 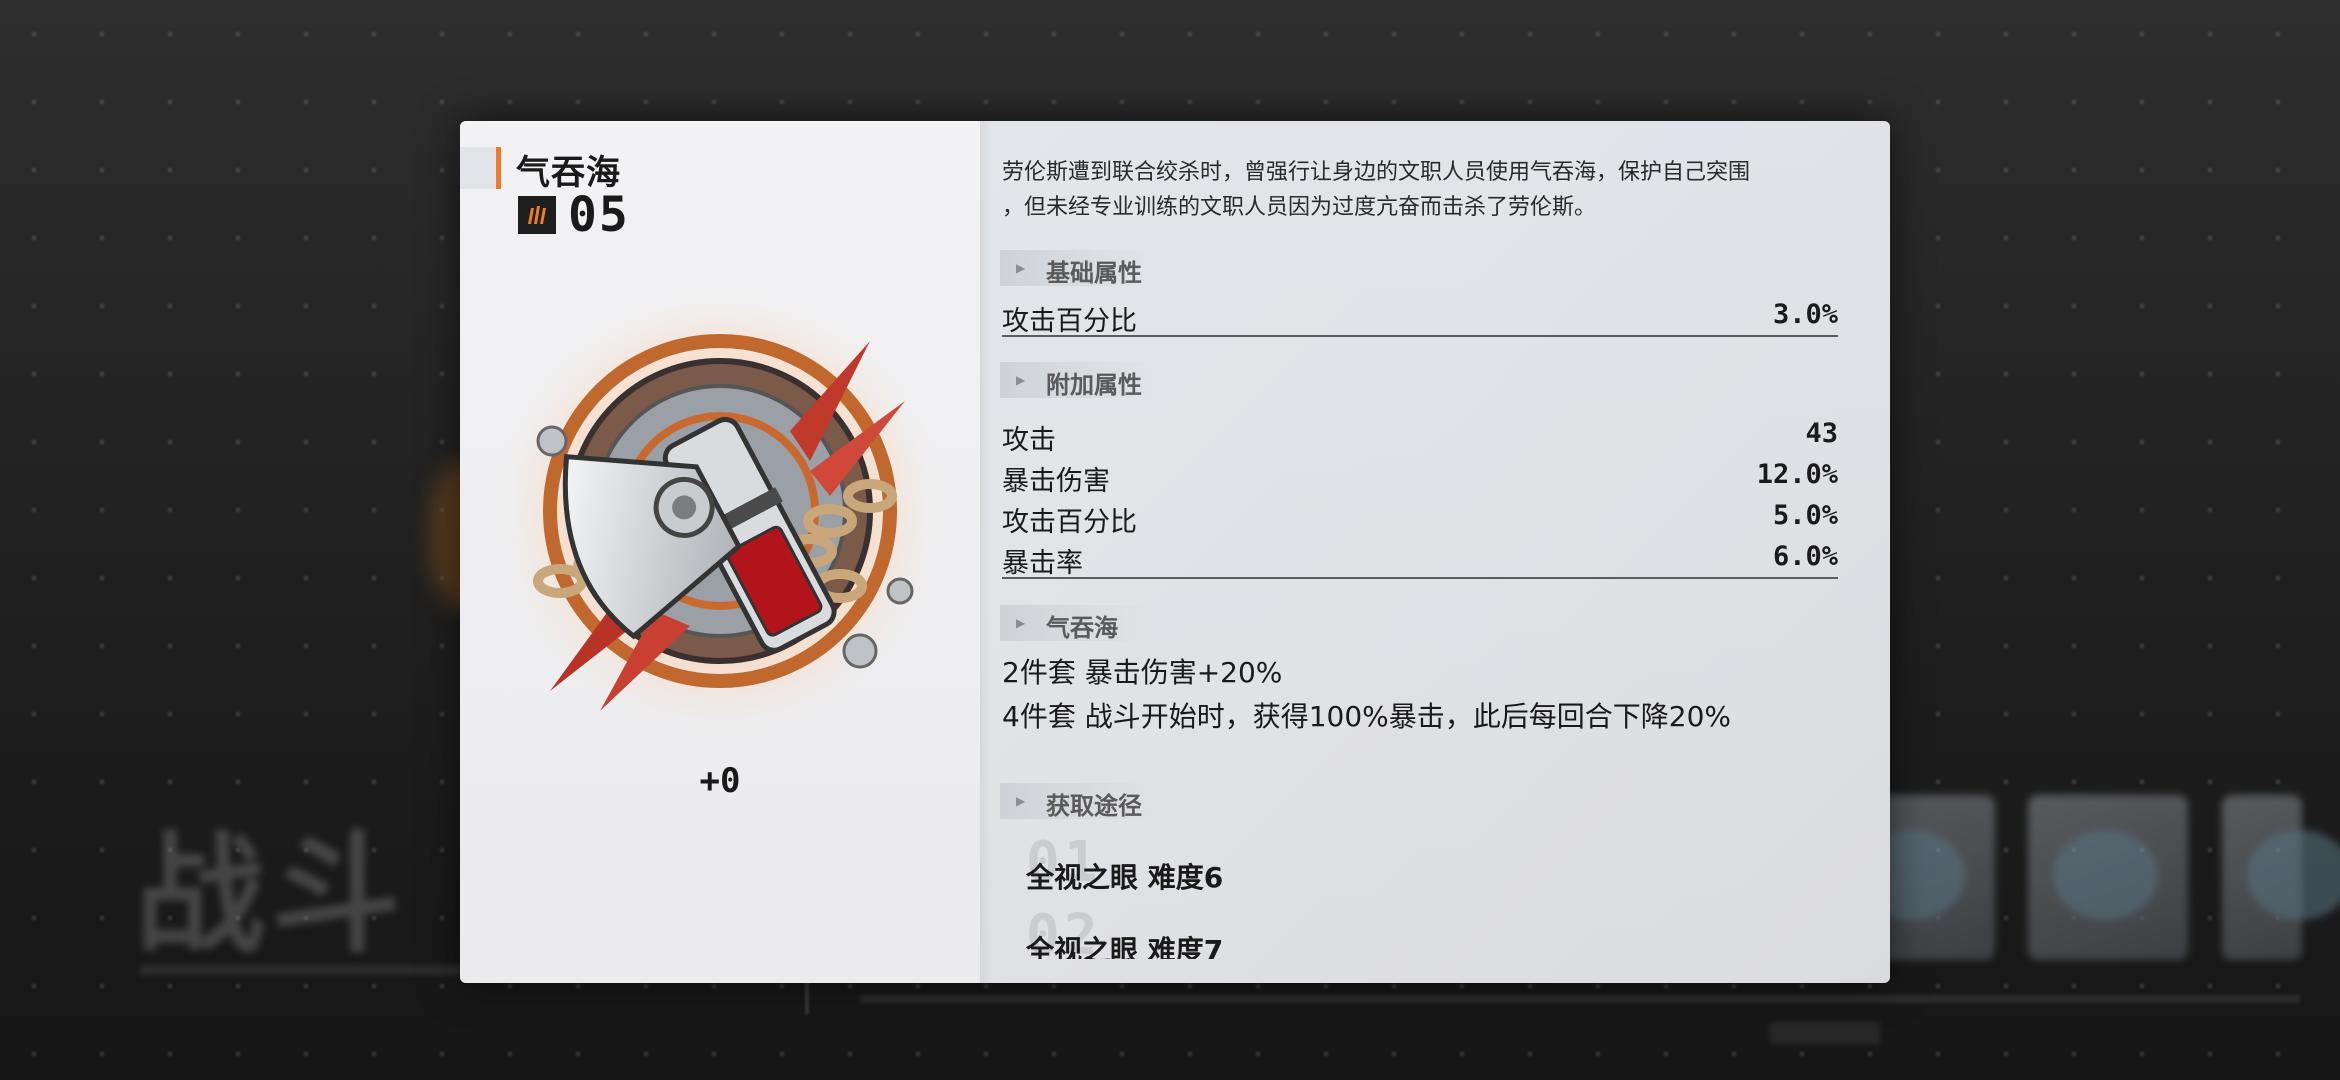 What do you see at coordinates (599, 215) in the screenshot?
I see `slot-number: 05` at bounding box center [599, 215].